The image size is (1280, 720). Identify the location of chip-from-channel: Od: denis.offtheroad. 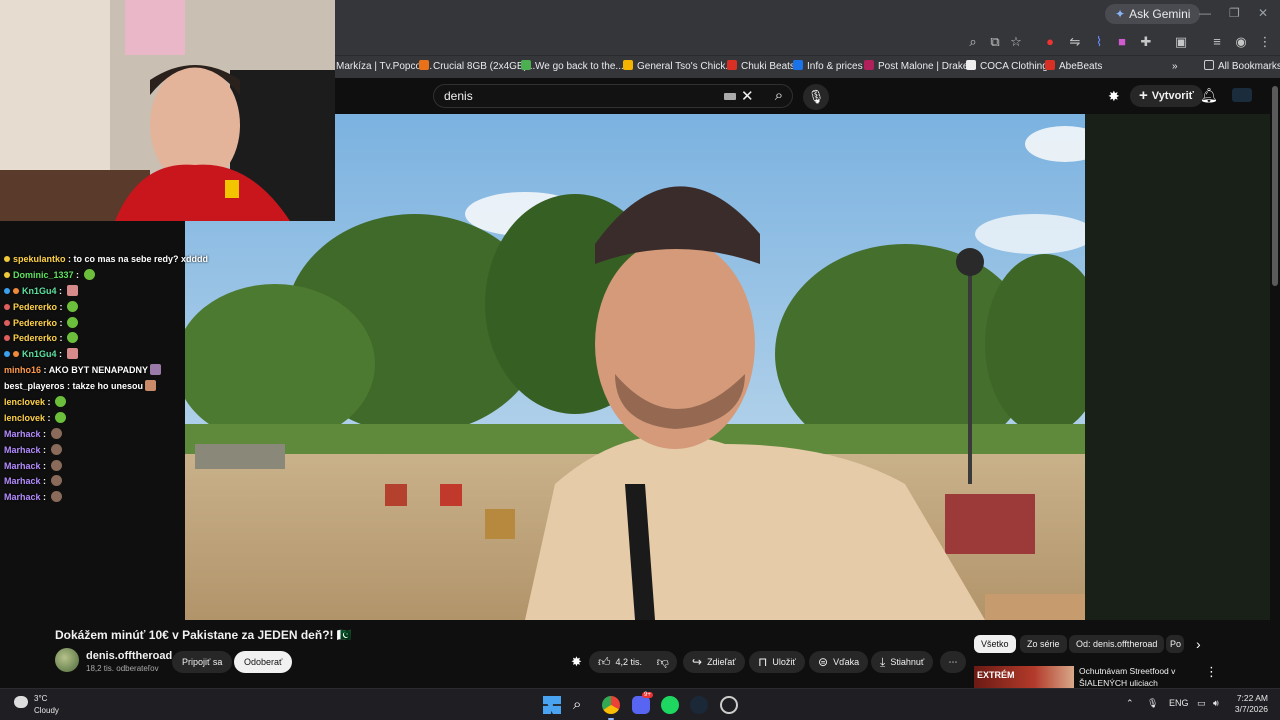
(1117, 644).